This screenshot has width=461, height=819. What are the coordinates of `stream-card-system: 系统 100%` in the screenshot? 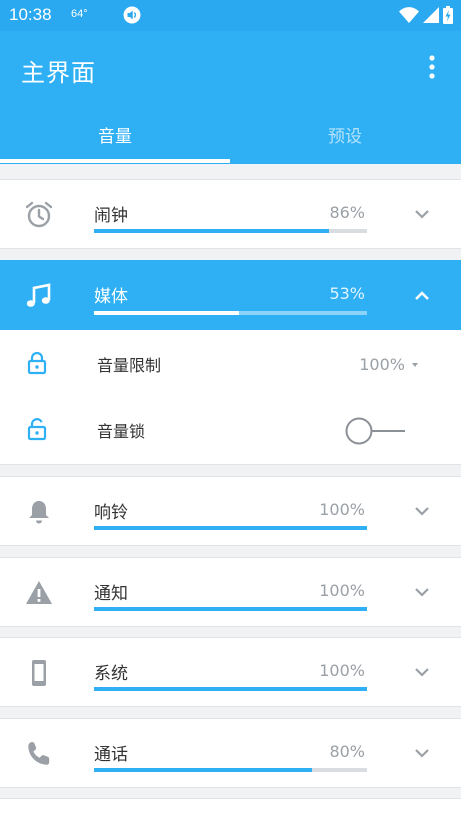 It's located at (230, 672).